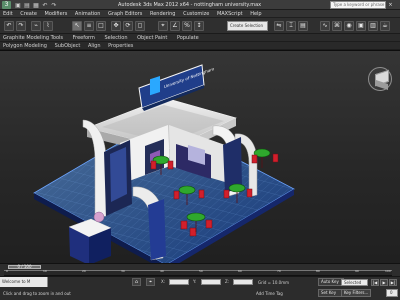 The width and height of the screenshot is (400, 300). I want to click on lock-selection-icon: ⌂, so click(136, 282).